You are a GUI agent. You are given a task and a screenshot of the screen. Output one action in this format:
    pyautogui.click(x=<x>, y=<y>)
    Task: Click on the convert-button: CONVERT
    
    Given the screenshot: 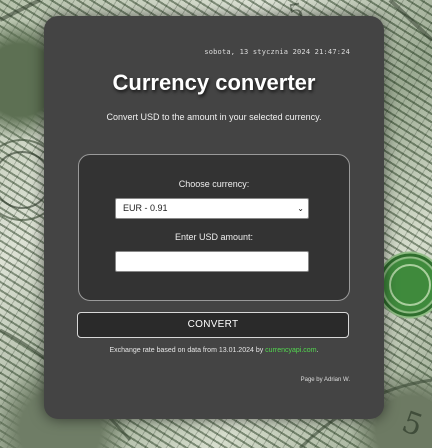 What is the action you would take?
    pyautogui.click(x=213, y=325)
    